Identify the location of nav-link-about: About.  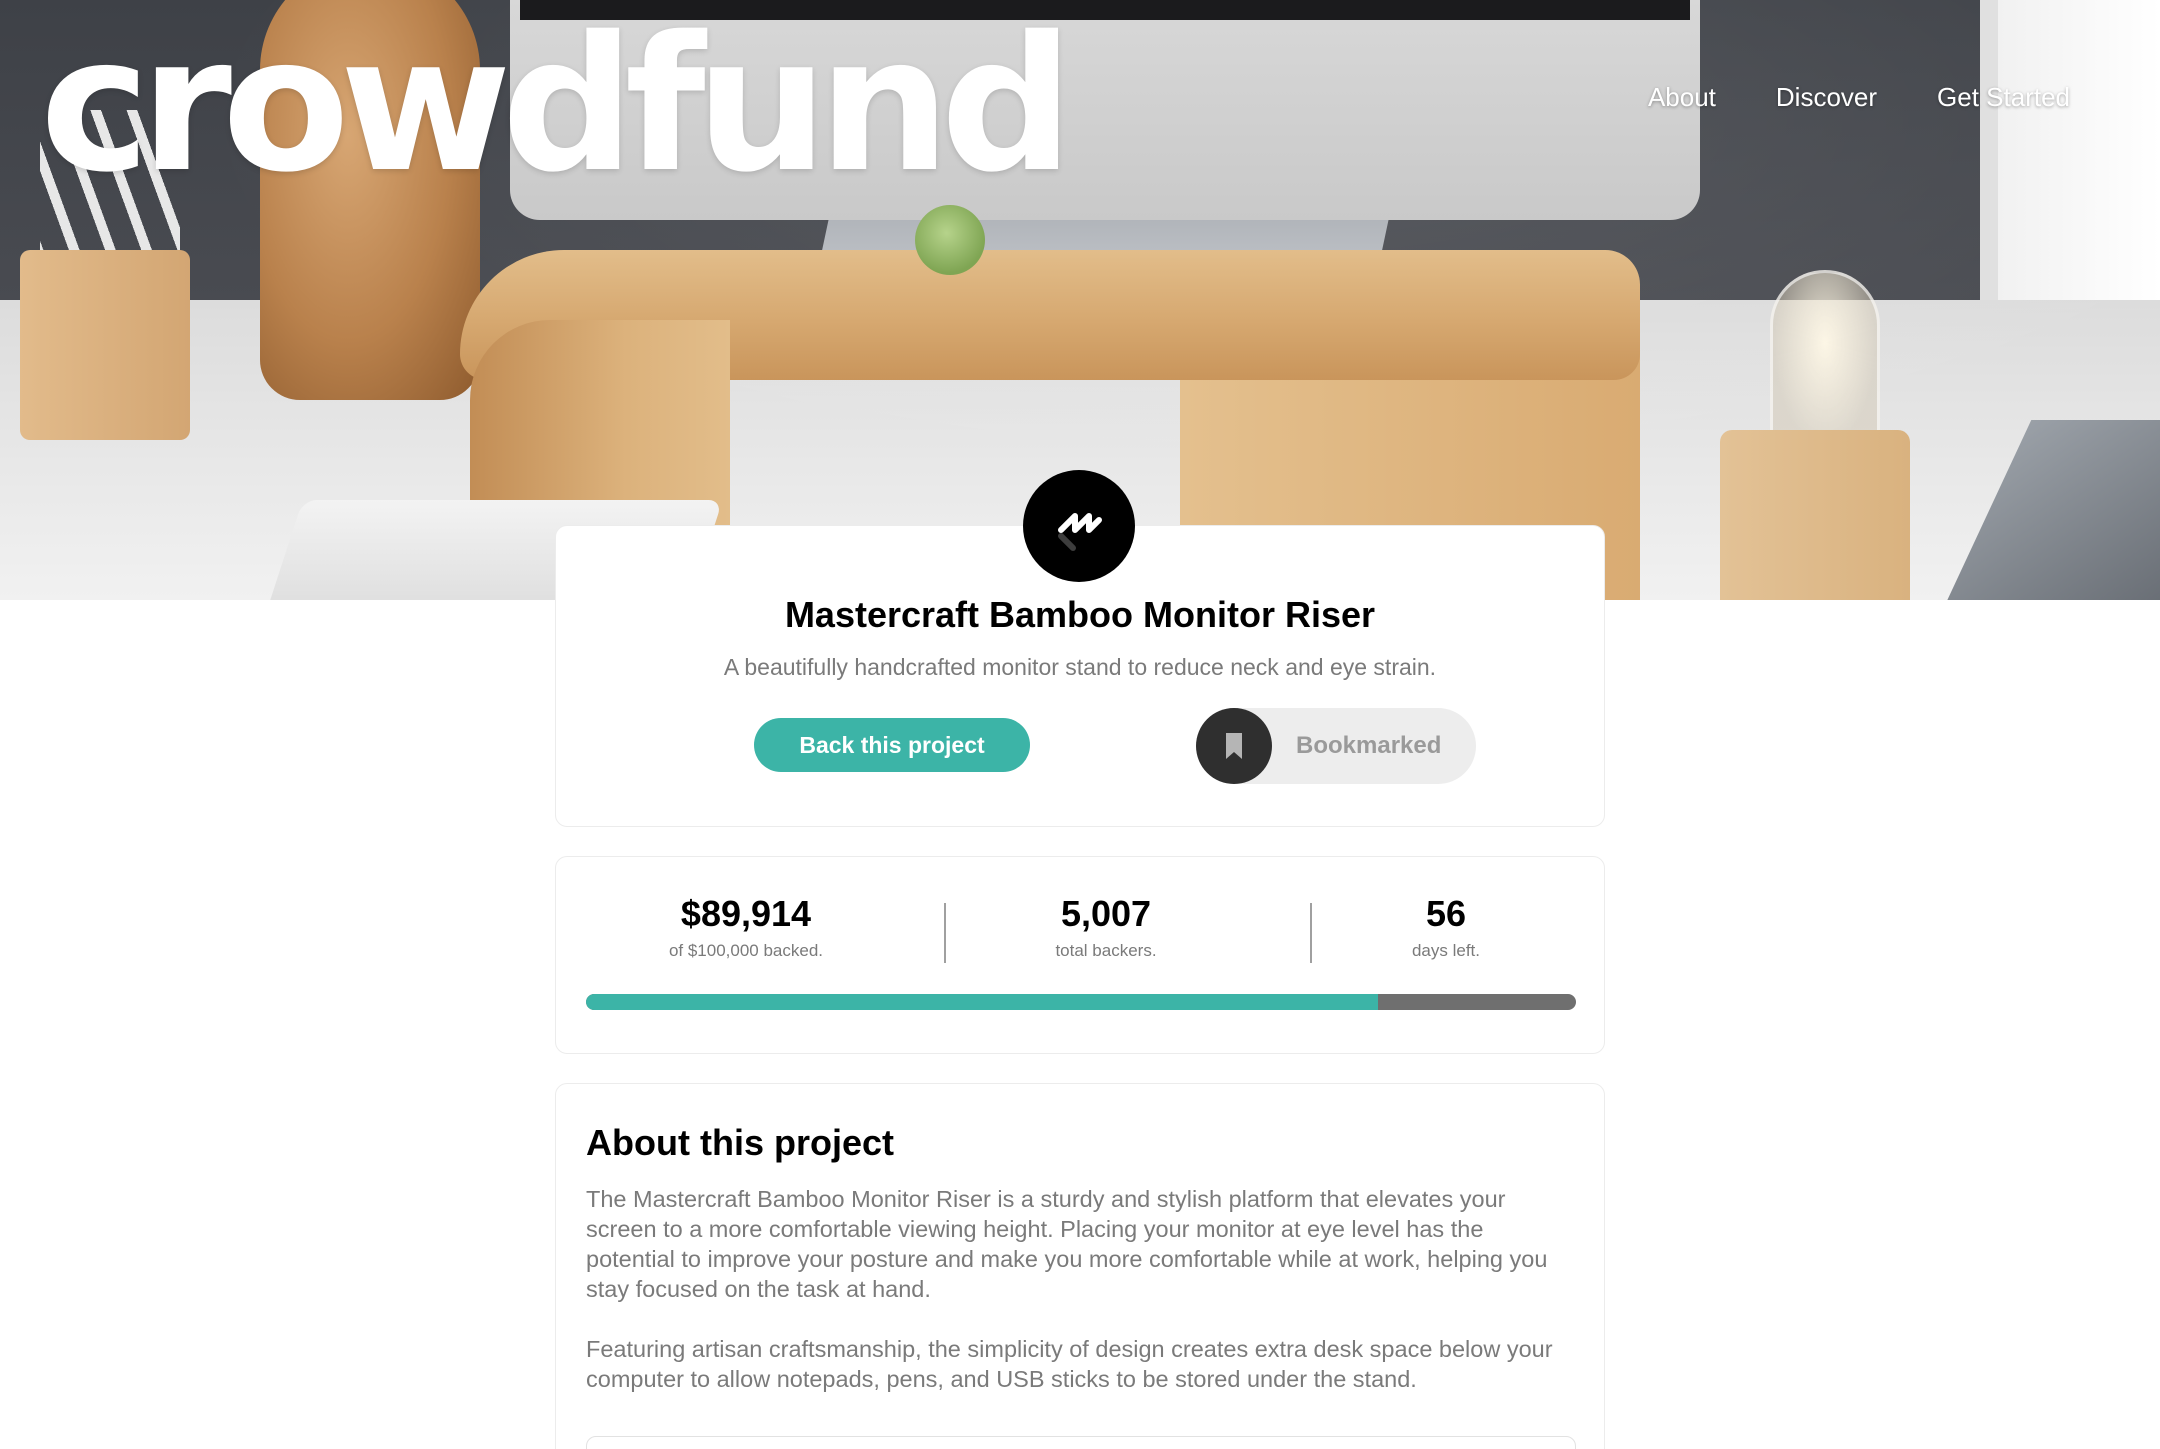
(1682, 97).